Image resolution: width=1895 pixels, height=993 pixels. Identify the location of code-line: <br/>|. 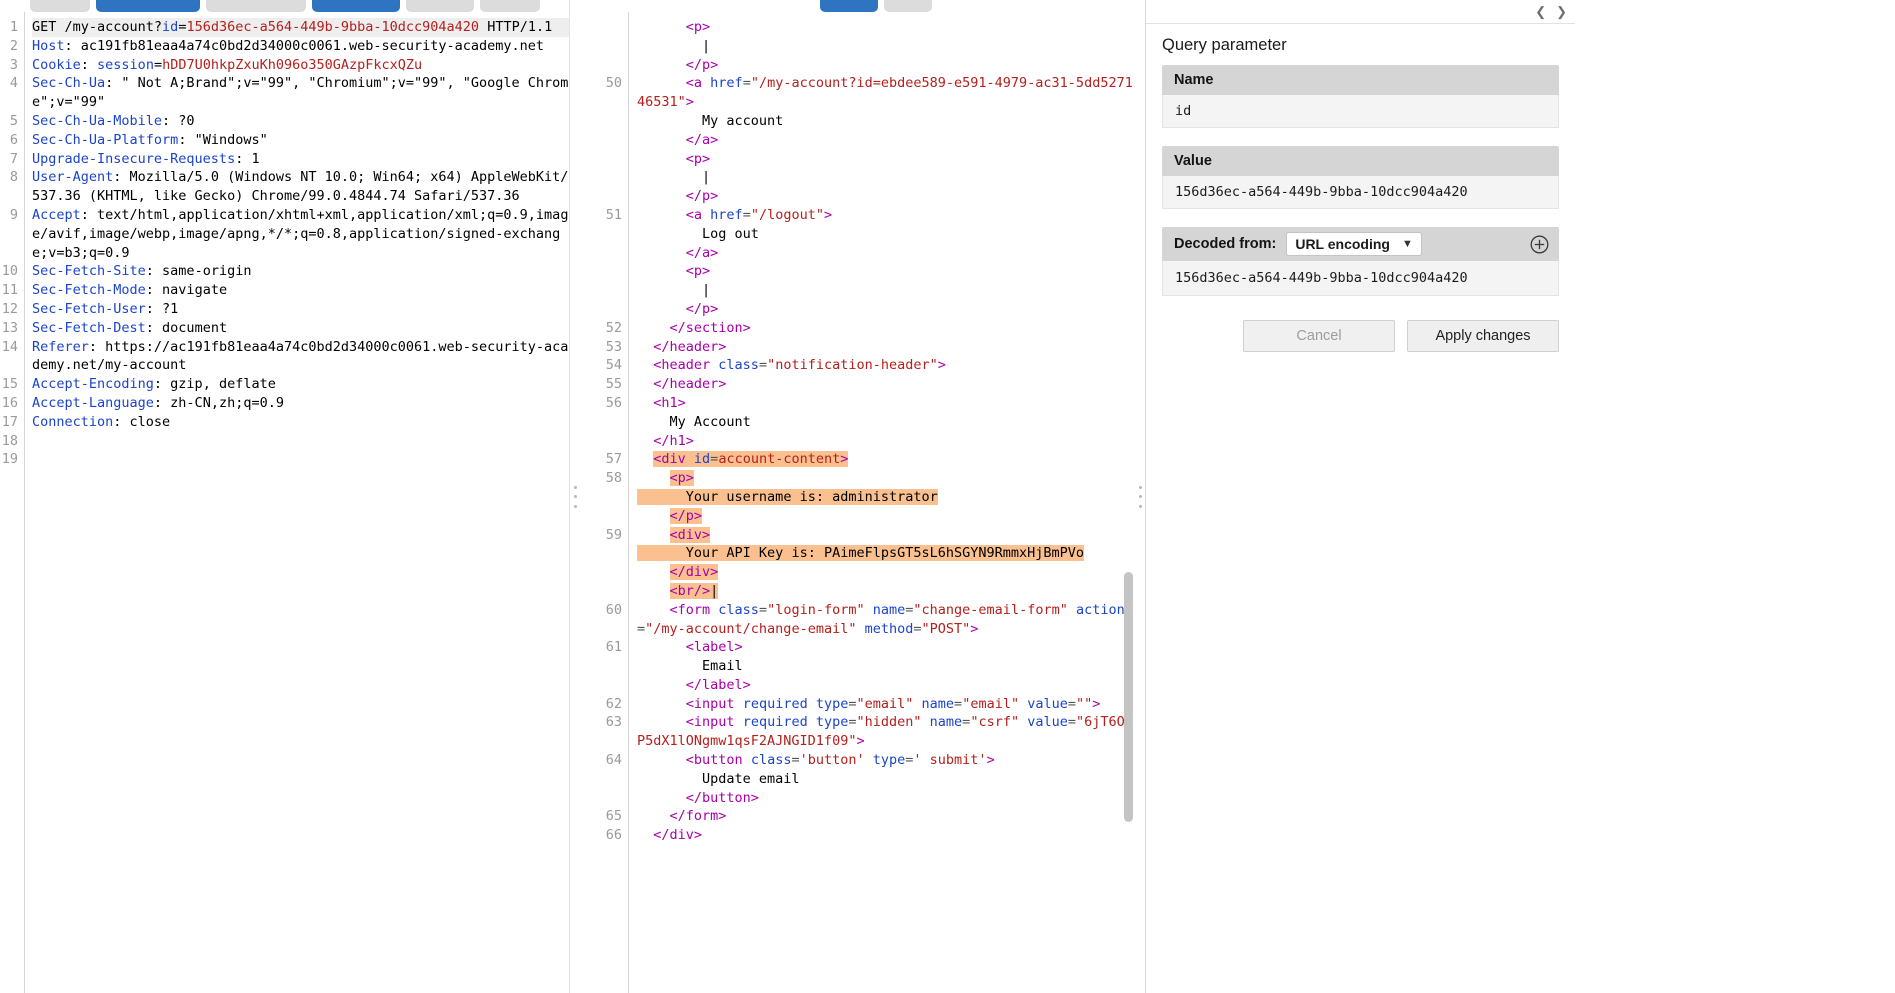
(886, 591).